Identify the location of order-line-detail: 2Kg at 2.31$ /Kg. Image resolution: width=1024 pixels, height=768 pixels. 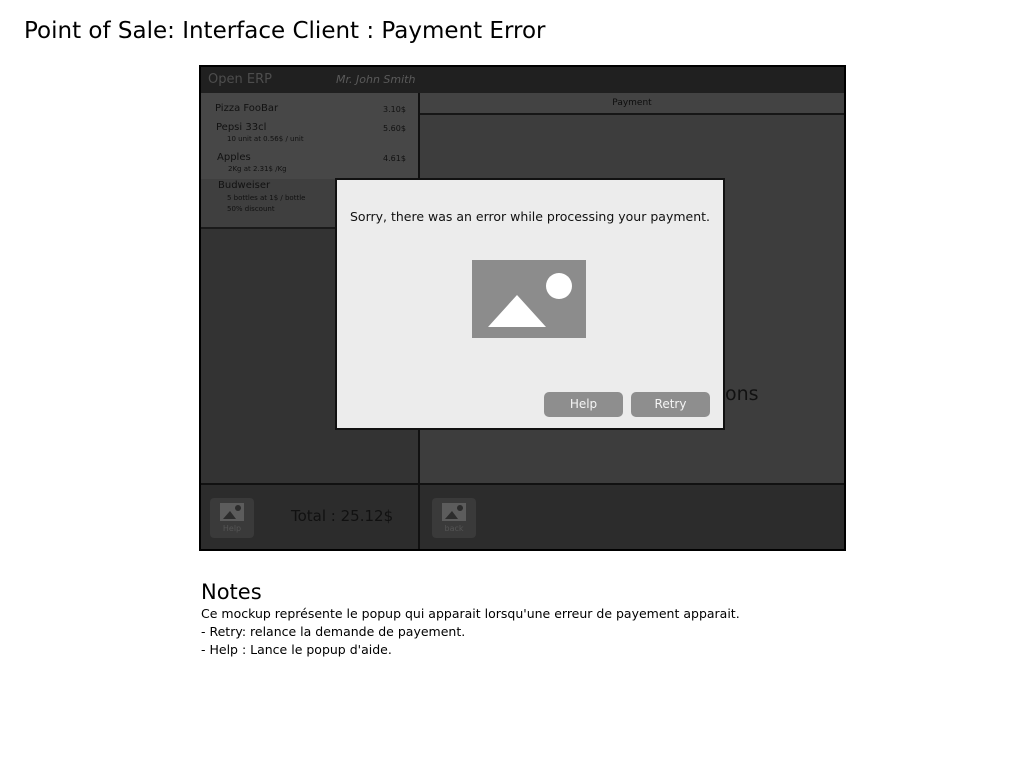
(257, 169).